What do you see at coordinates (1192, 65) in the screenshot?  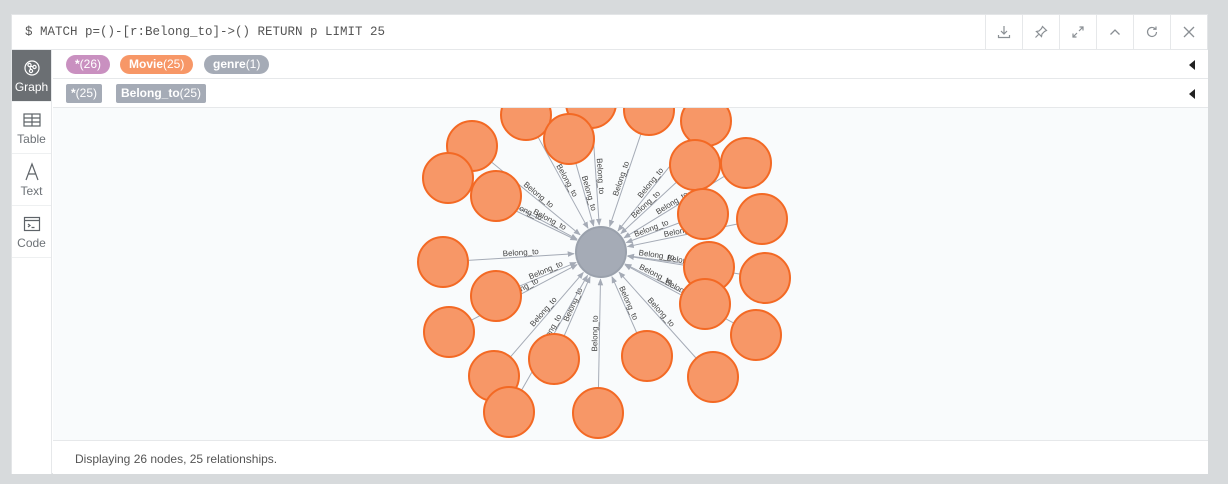 I see `collapse-labels-icon` at bounding box center [1192, 65].